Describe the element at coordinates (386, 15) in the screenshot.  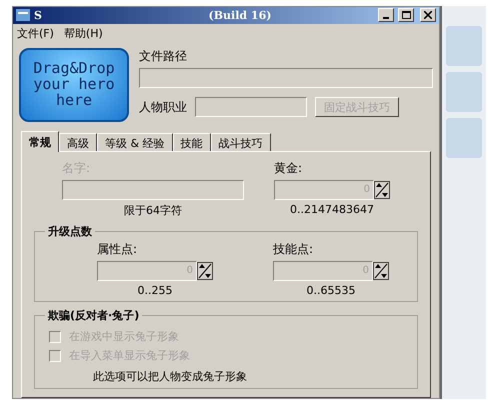
I see `minimize-button` at that location.